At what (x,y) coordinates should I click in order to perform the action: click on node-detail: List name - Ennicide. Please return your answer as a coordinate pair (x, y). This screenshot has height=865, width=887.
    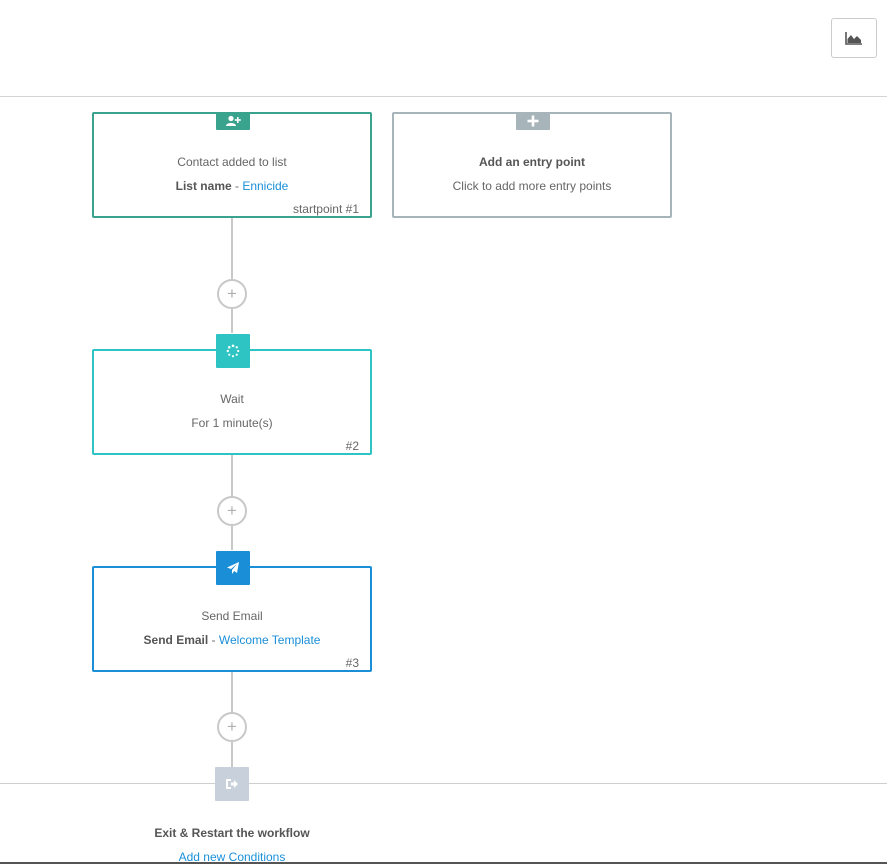
    Looking at the image, I should click on (232, 186).